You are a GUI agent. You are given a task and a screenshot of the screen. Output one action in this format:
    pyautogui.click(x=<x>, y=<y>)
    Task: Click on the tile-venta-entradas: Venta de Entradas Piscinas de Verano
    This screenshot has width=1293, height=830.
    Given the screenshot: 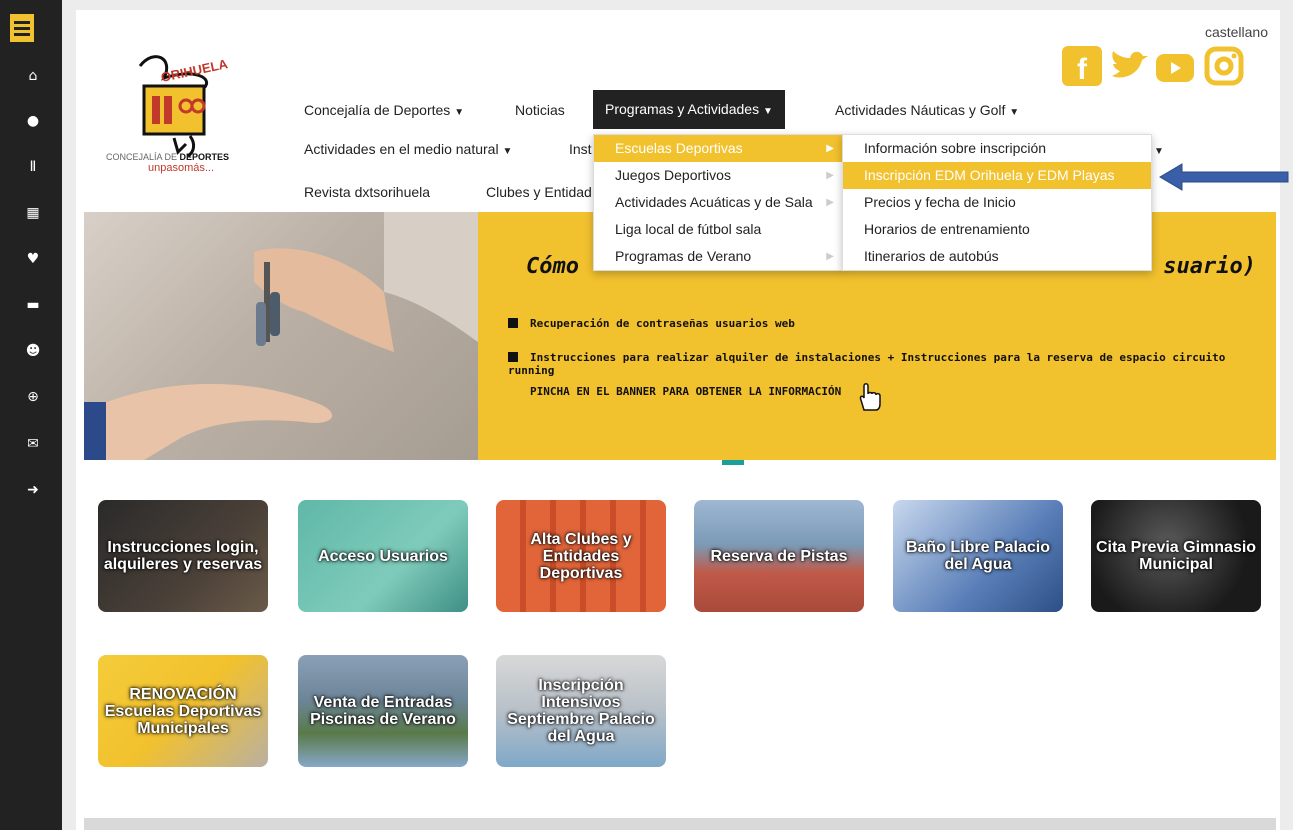 What is the action you would take?
    pyautogui.click(x=383, y=711)
    